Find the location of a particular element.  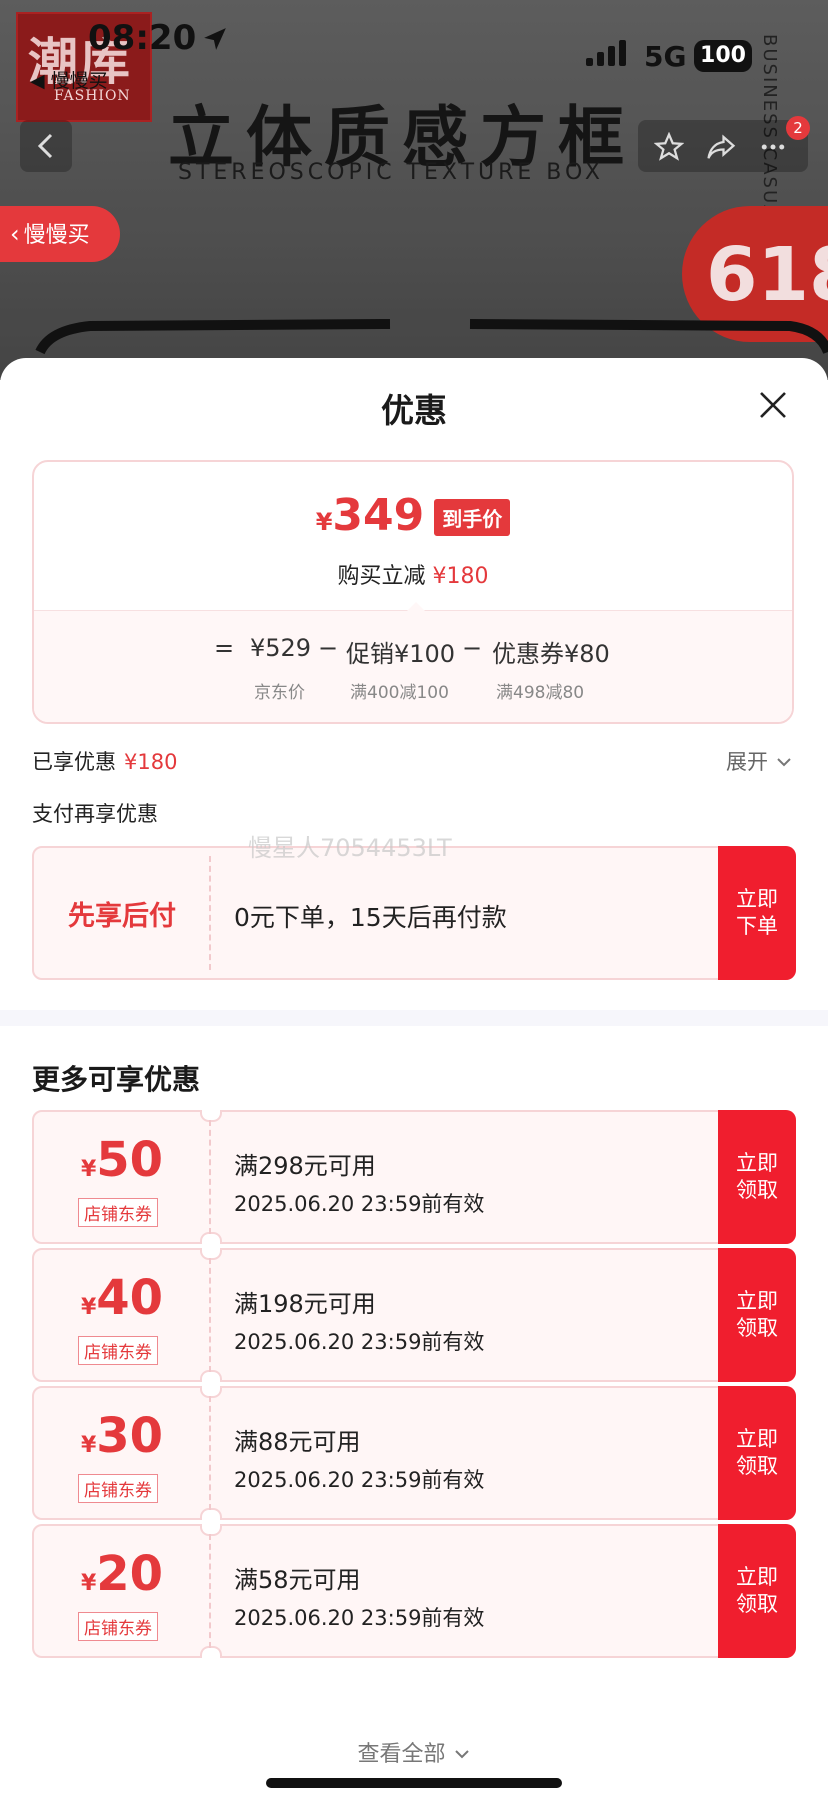

coupon-amount-value: 40 is located at coordinates (130, 1298).